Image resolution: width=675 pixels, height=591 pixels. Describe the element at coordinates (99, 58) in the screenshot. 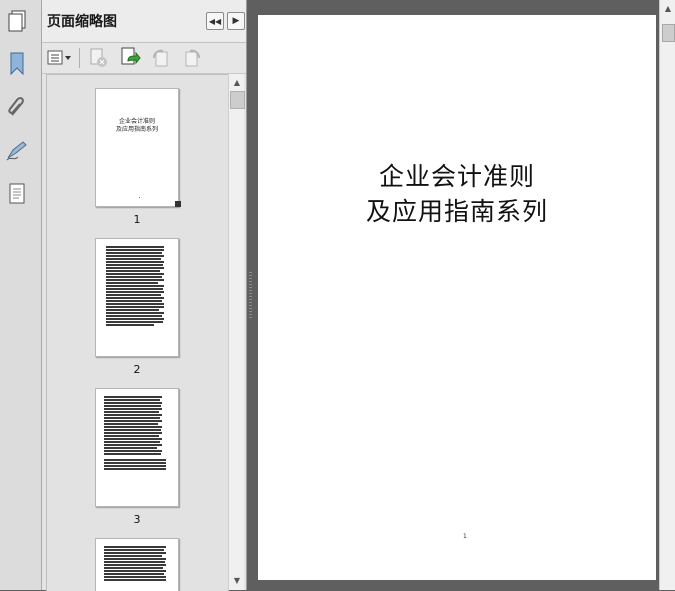

I see `delete-page-icon` at that location.